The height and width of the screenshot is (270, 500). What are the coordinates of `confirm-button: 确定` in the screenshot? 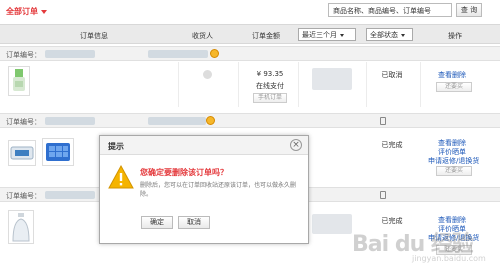 It's located at (157, 222).